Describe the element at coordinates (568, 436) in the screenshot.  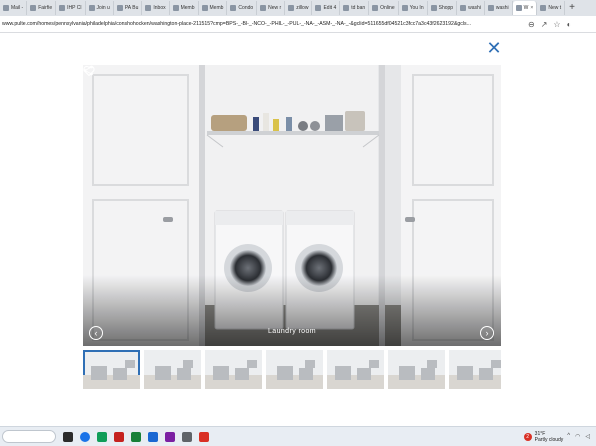
I see `chevron-up-icon: ^` at that location.